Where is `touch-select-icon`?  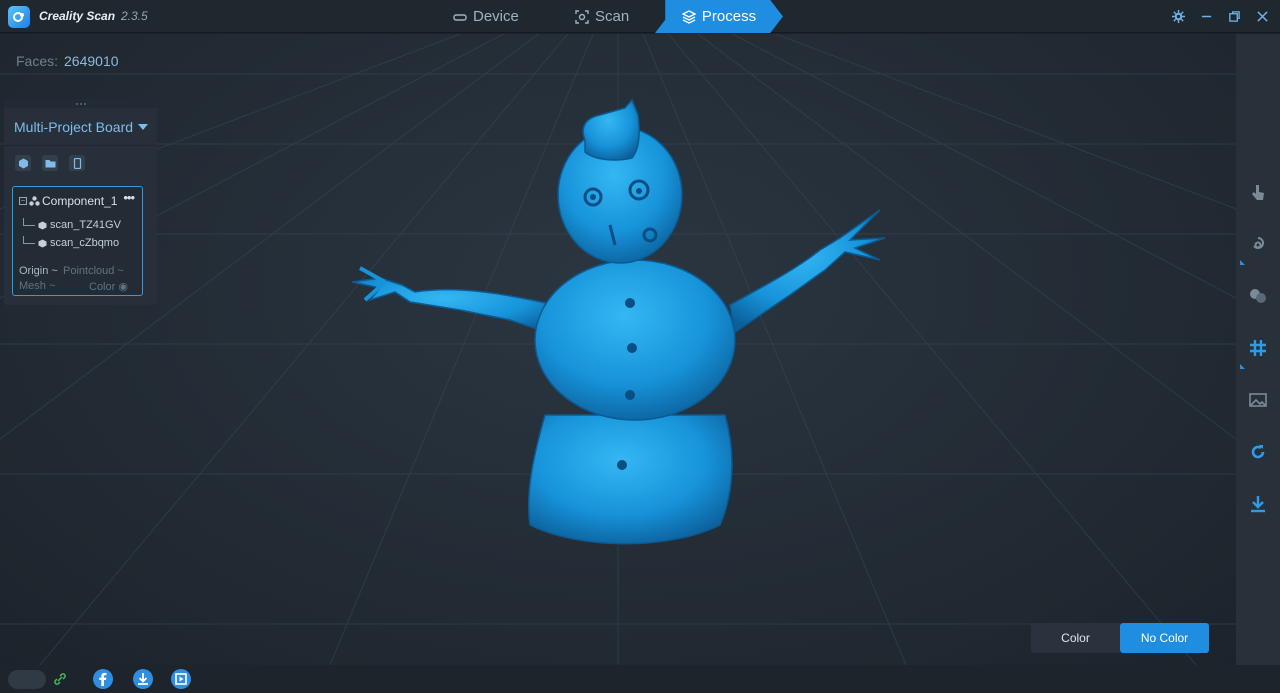 touch-select-icon is located at coordinates (1258, 192).